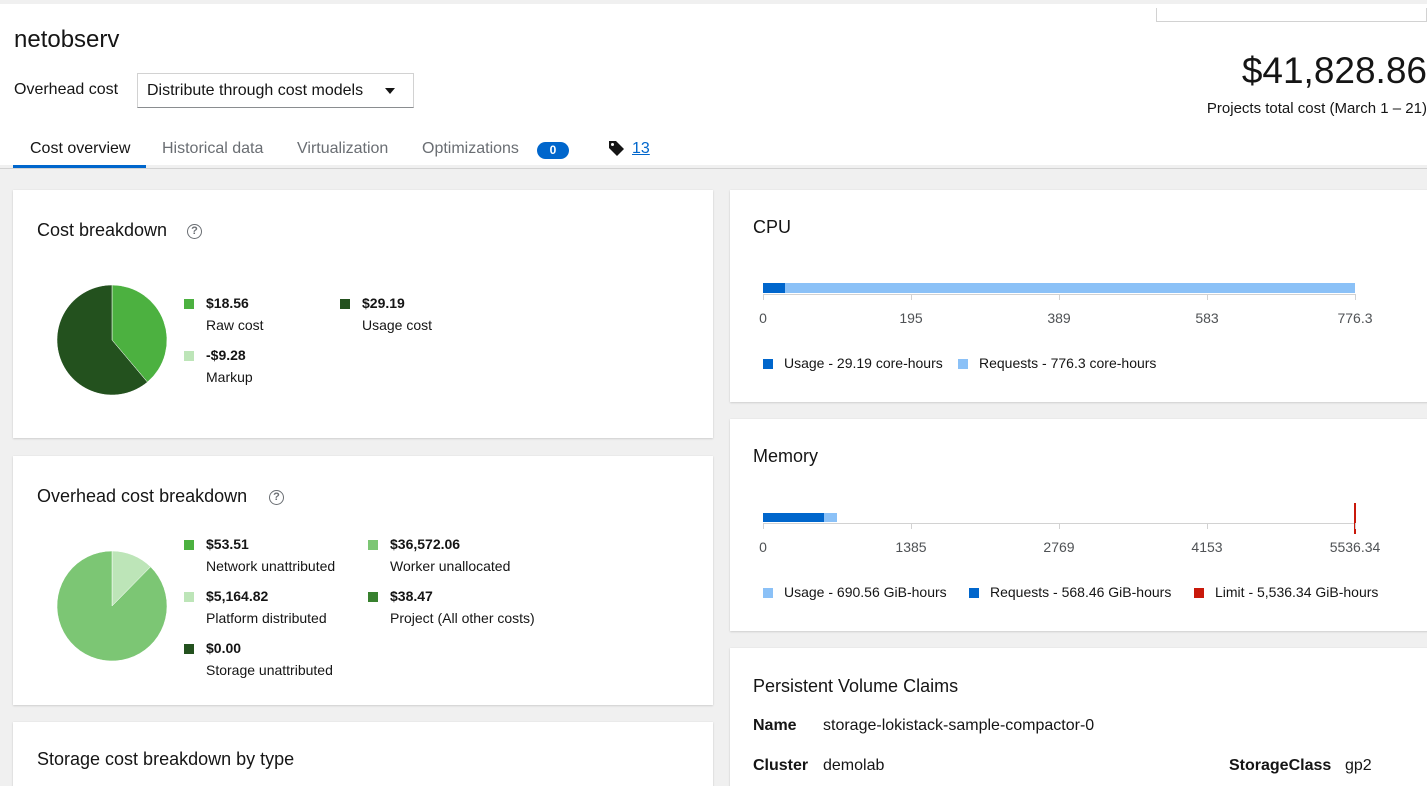 This screenshot has width=1427, height=786. I want to click on pvc-storageclass-value: gp2, so click(1358, 765).